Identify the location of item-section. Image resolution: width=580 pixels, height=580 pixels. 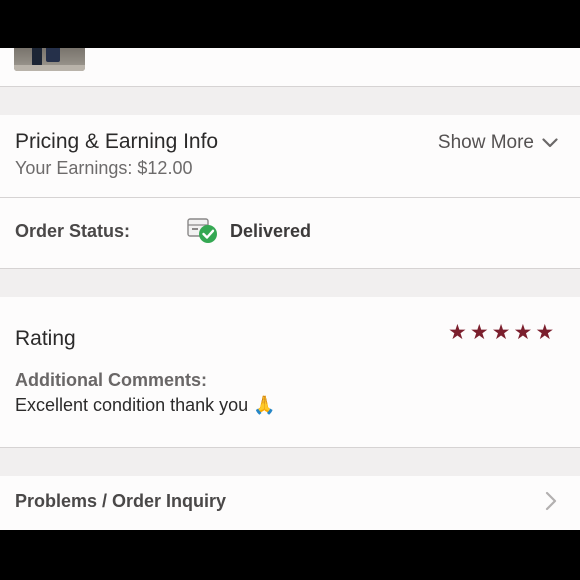
(290, 67).